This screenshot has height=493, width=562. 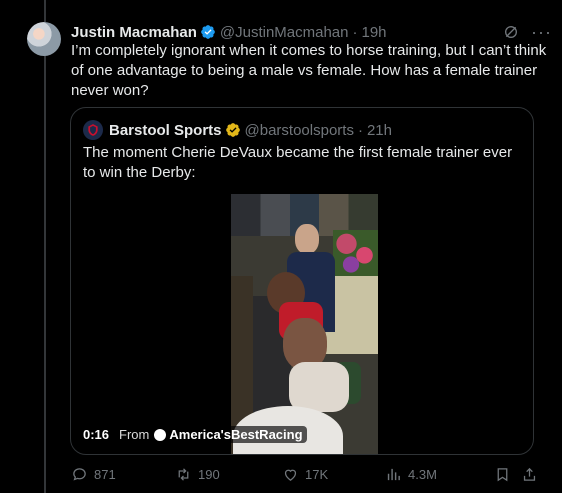 What do you see at coordinates (134, 32) in the screenshot?
I see `author-name: Justin Macmahan` at bounding box center [134, 32].